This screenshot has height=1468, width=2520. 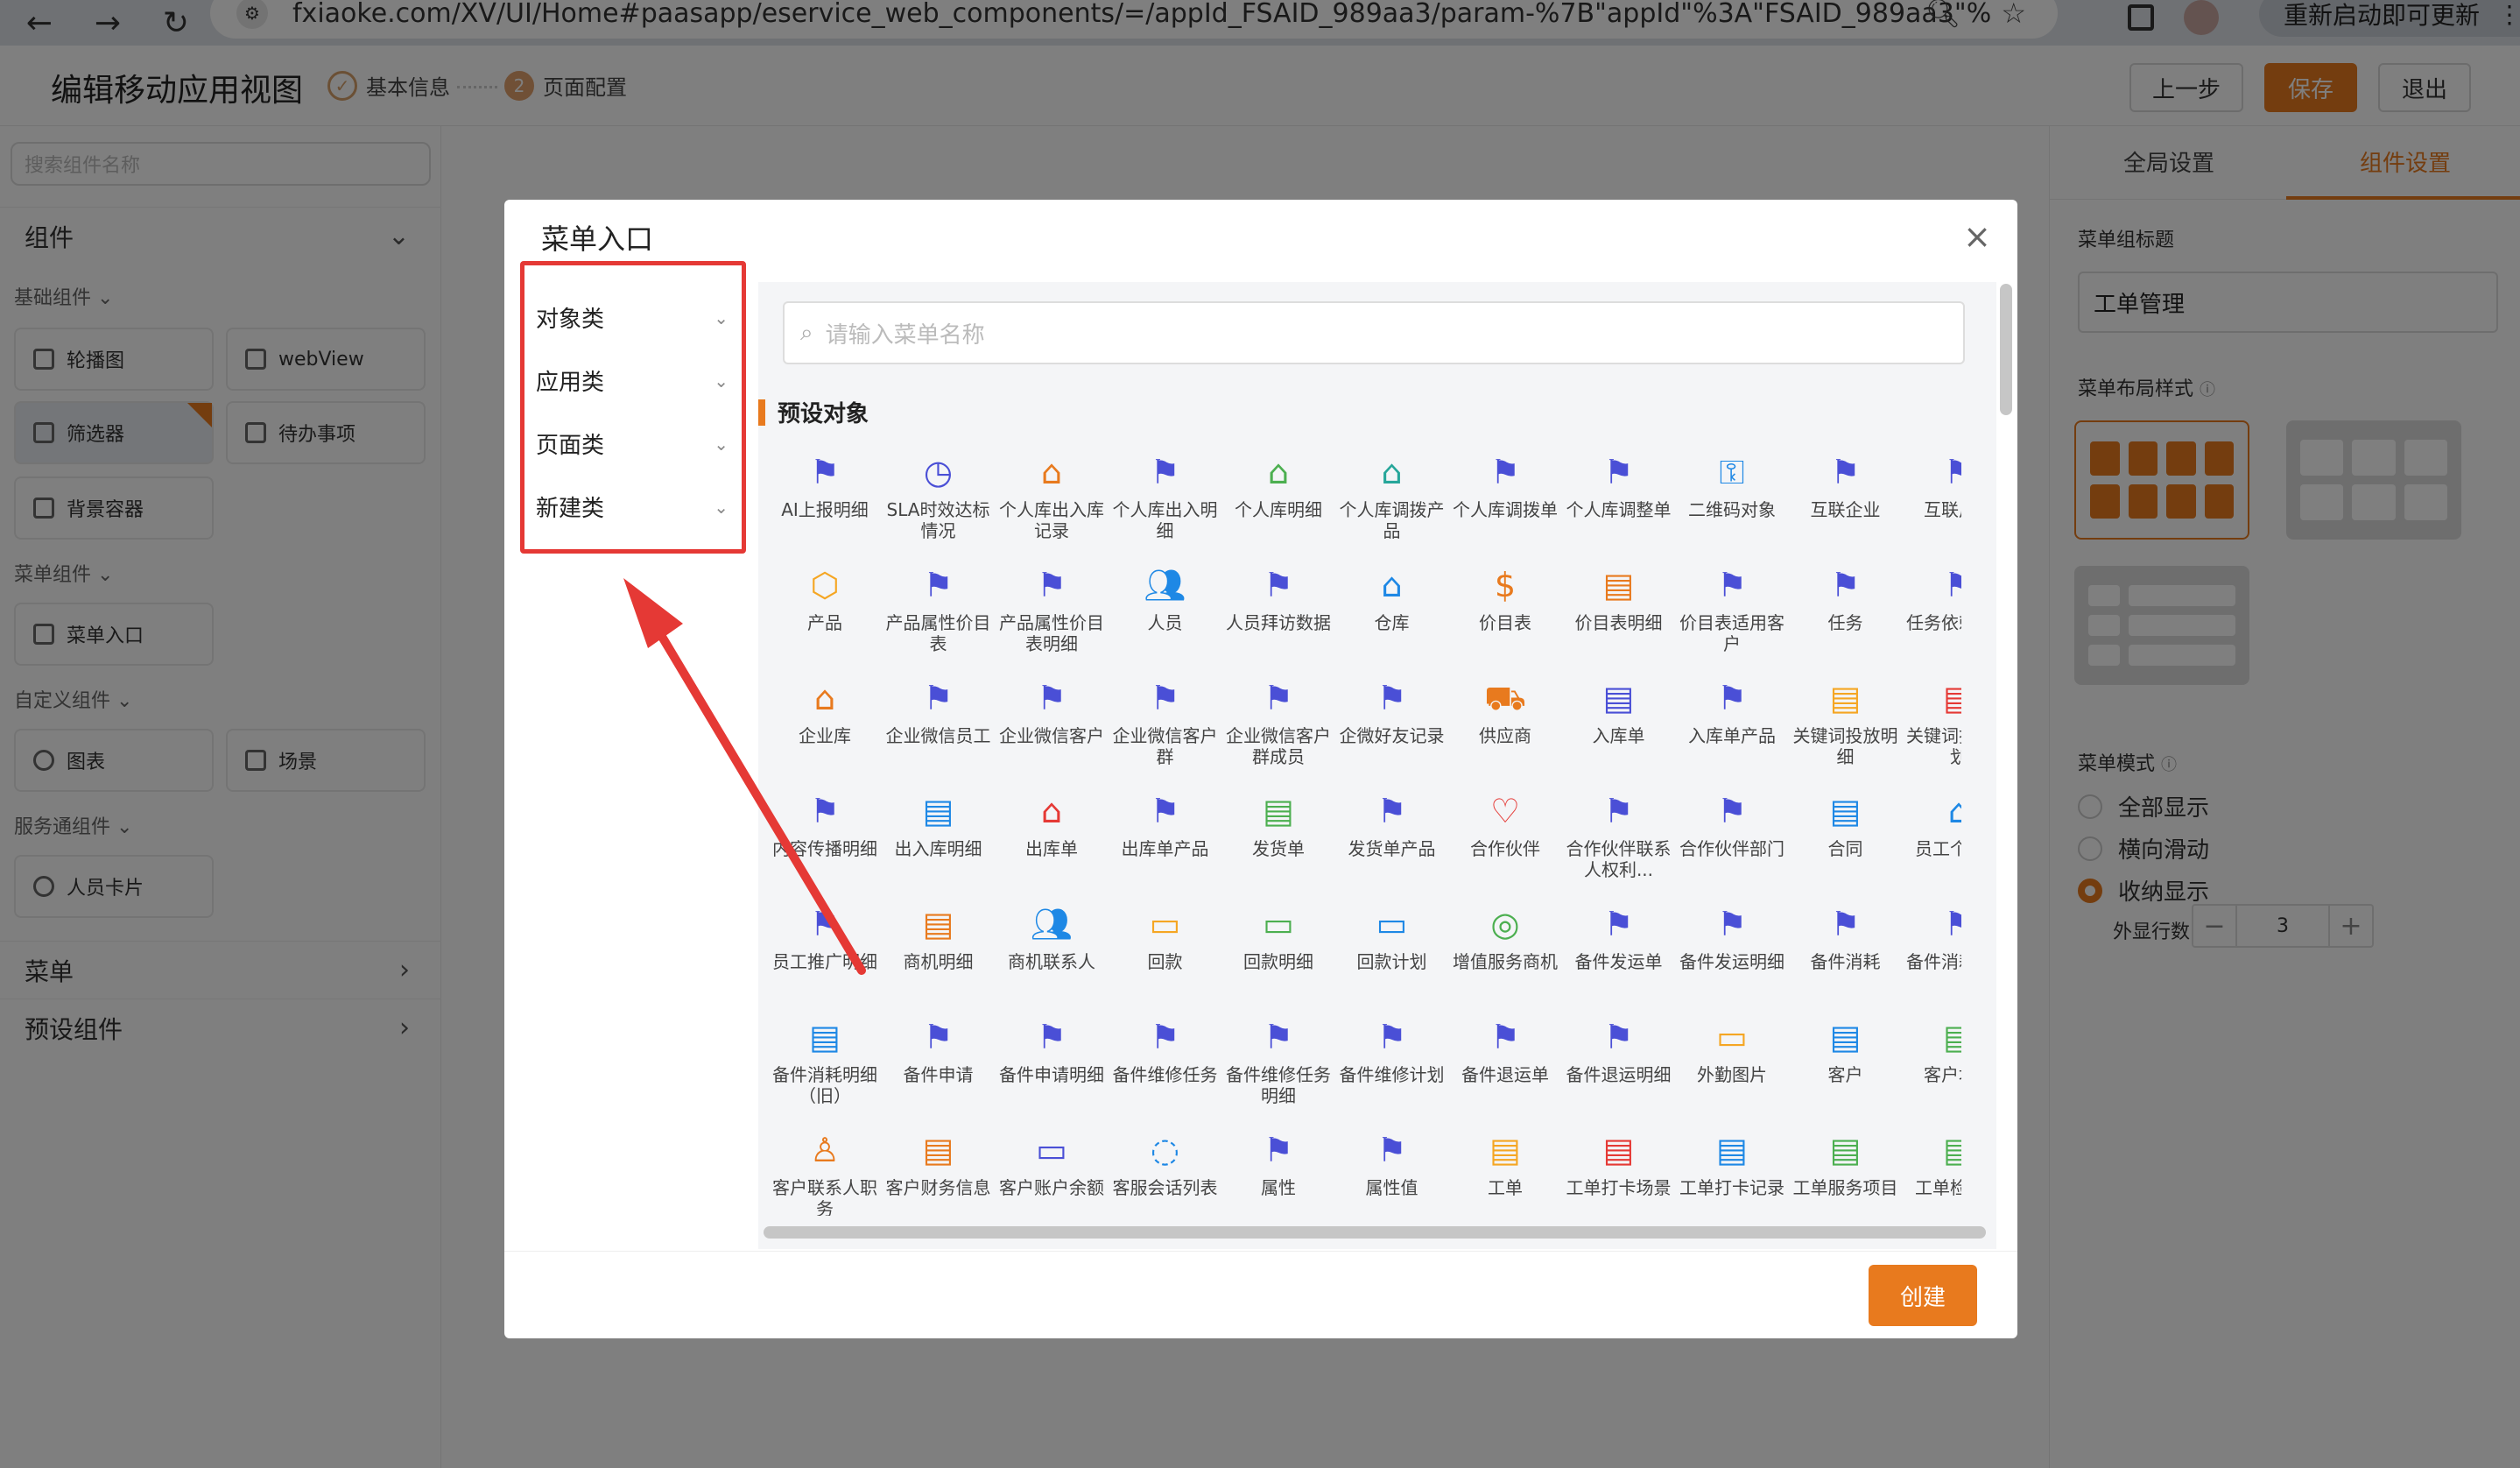 What do you see at coordinates (824, 1068) in the screenshot?
I see `menu-item: ▤ 备件消耗明细（旧）` at bounding box center [824, 1068].